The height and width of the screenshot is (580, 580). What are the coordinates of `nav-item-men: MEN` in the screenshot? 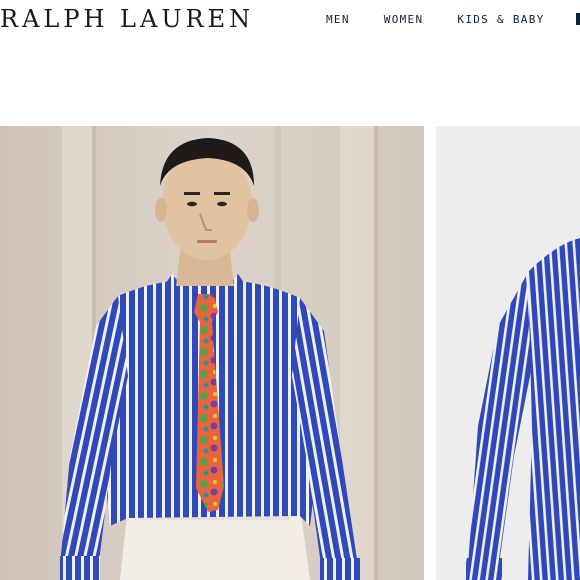 It's located at (338, 19).